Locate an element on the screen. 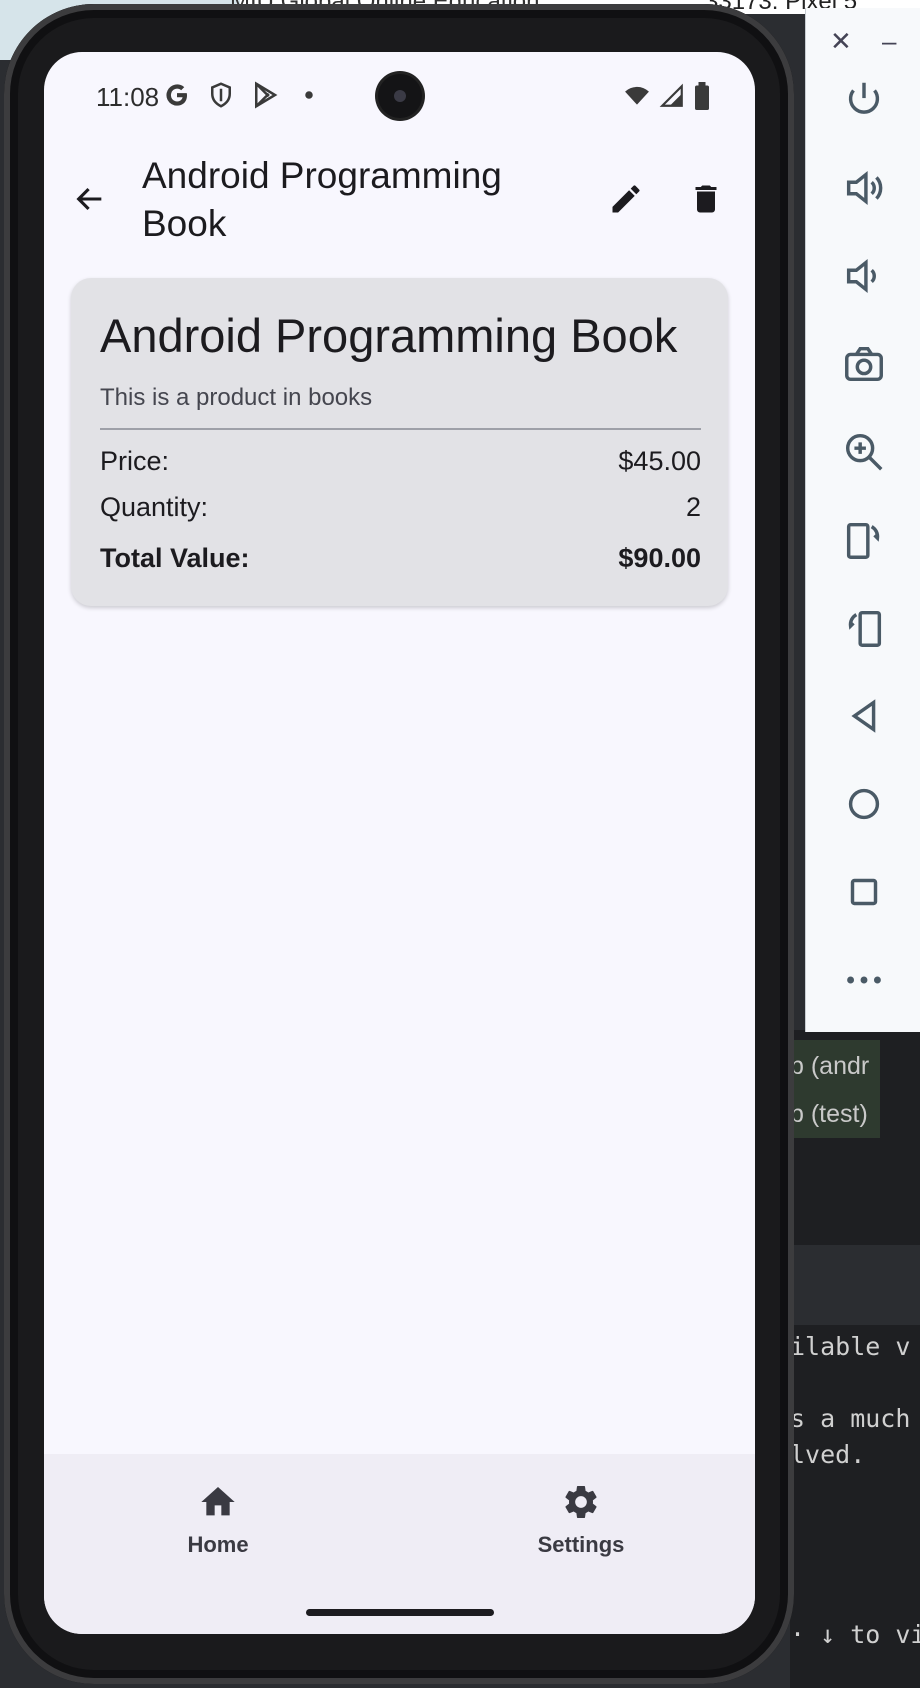 The width and height of the screenshot is (920, 1688). quantity-value: 2 is located at coordinates (693, 507).